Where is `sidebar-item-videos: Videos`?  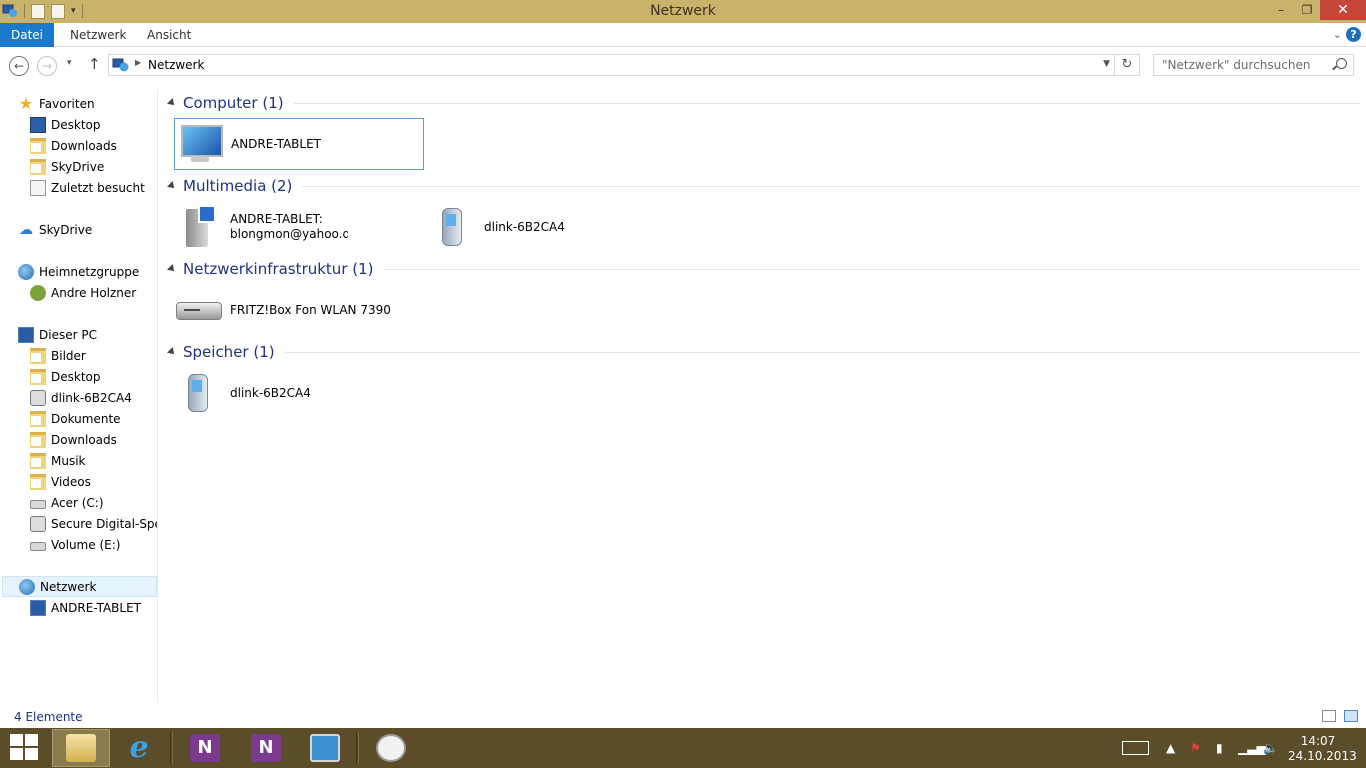 sidebar-item-videos: Videos is located at coordinates (93, 481).